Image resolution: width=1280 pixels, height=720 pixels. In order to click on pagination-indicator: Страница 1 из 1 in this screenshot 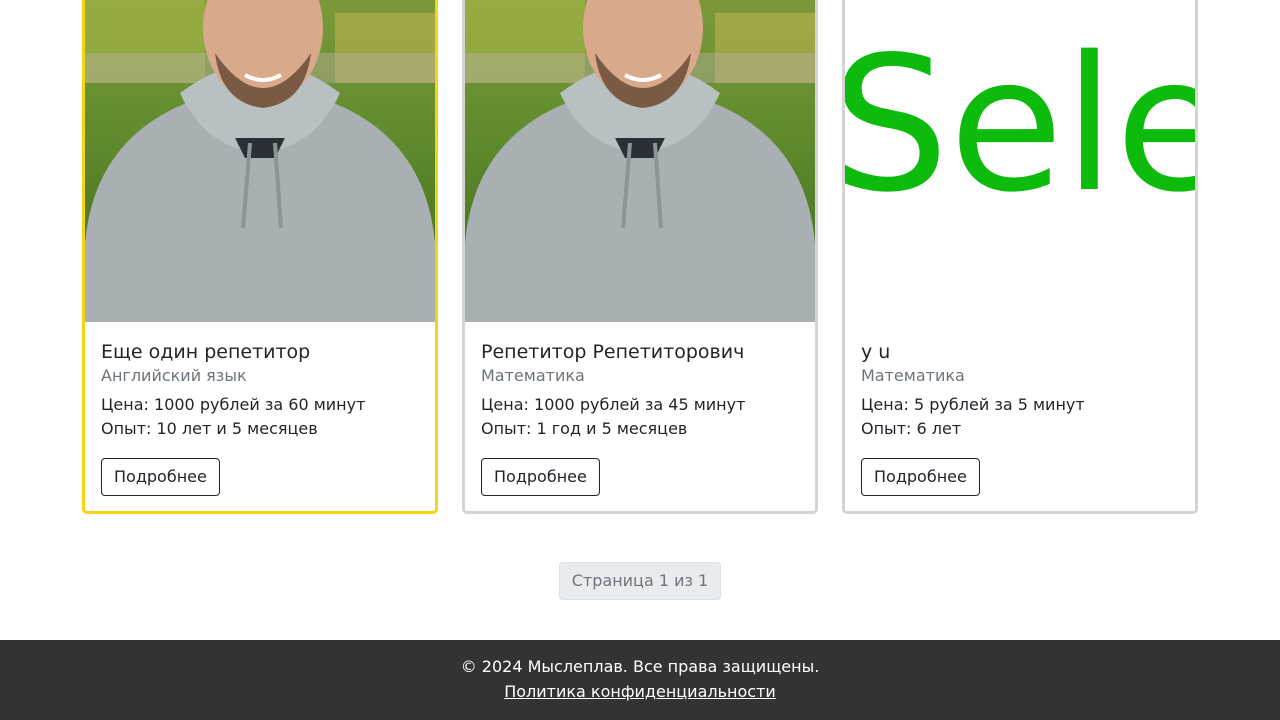, I will do `click(640, 581)`.